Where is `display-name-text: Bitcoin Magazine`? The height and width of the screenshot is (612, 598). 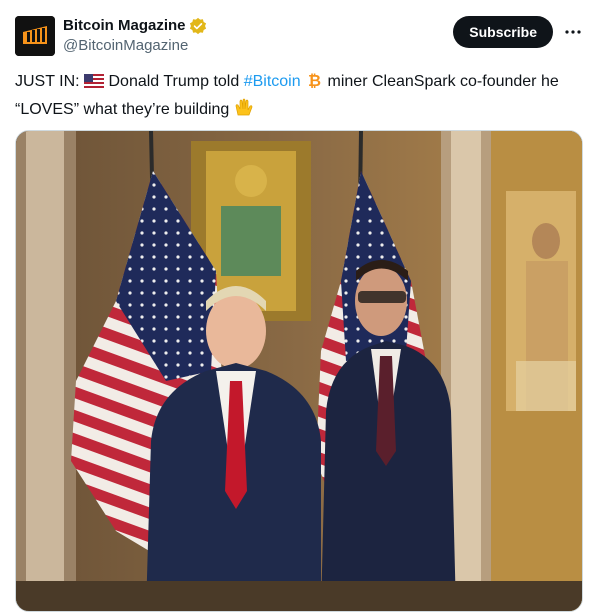 display-name-text: Bitcoin Magazine is located at coordinates (124, 26).